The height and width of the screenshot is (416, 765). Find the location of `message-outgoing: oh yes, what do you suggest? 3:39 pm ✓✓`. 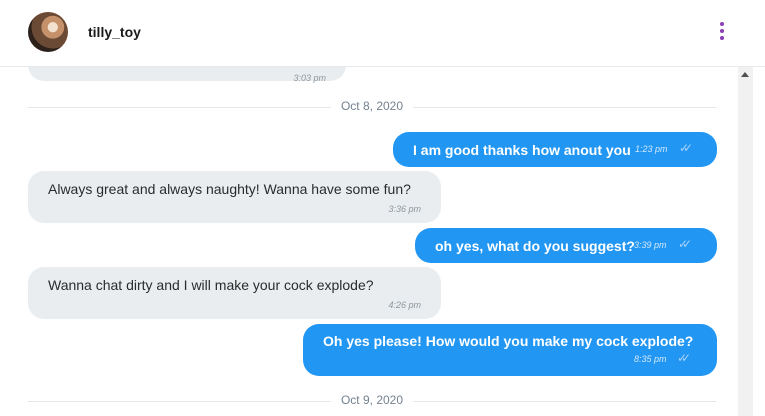

message-outgoing: oh yes, what do you suggest? 3:39 pm ✓✓ is located at coordinates (566, 245).